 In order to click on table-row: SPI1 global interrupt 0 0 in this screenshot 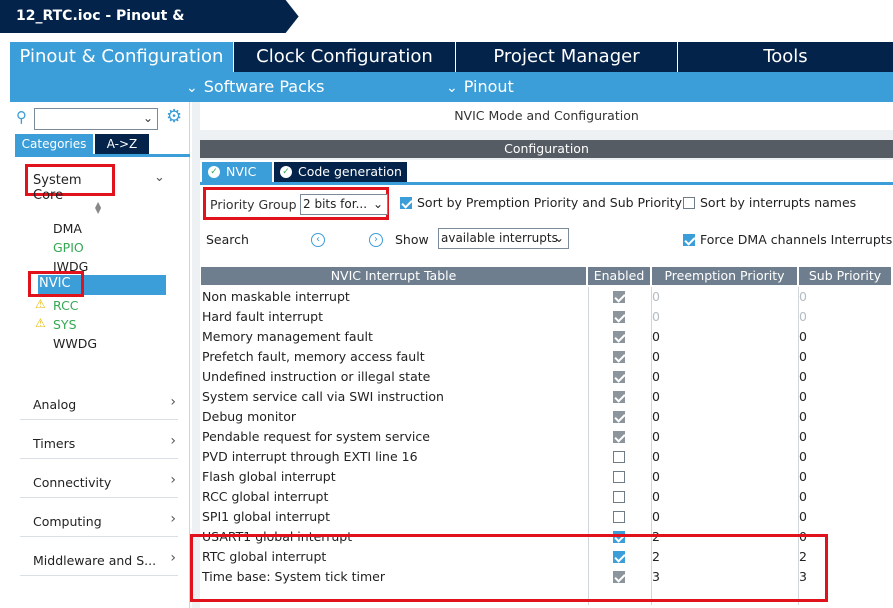, I will do `click(546, 517)`.